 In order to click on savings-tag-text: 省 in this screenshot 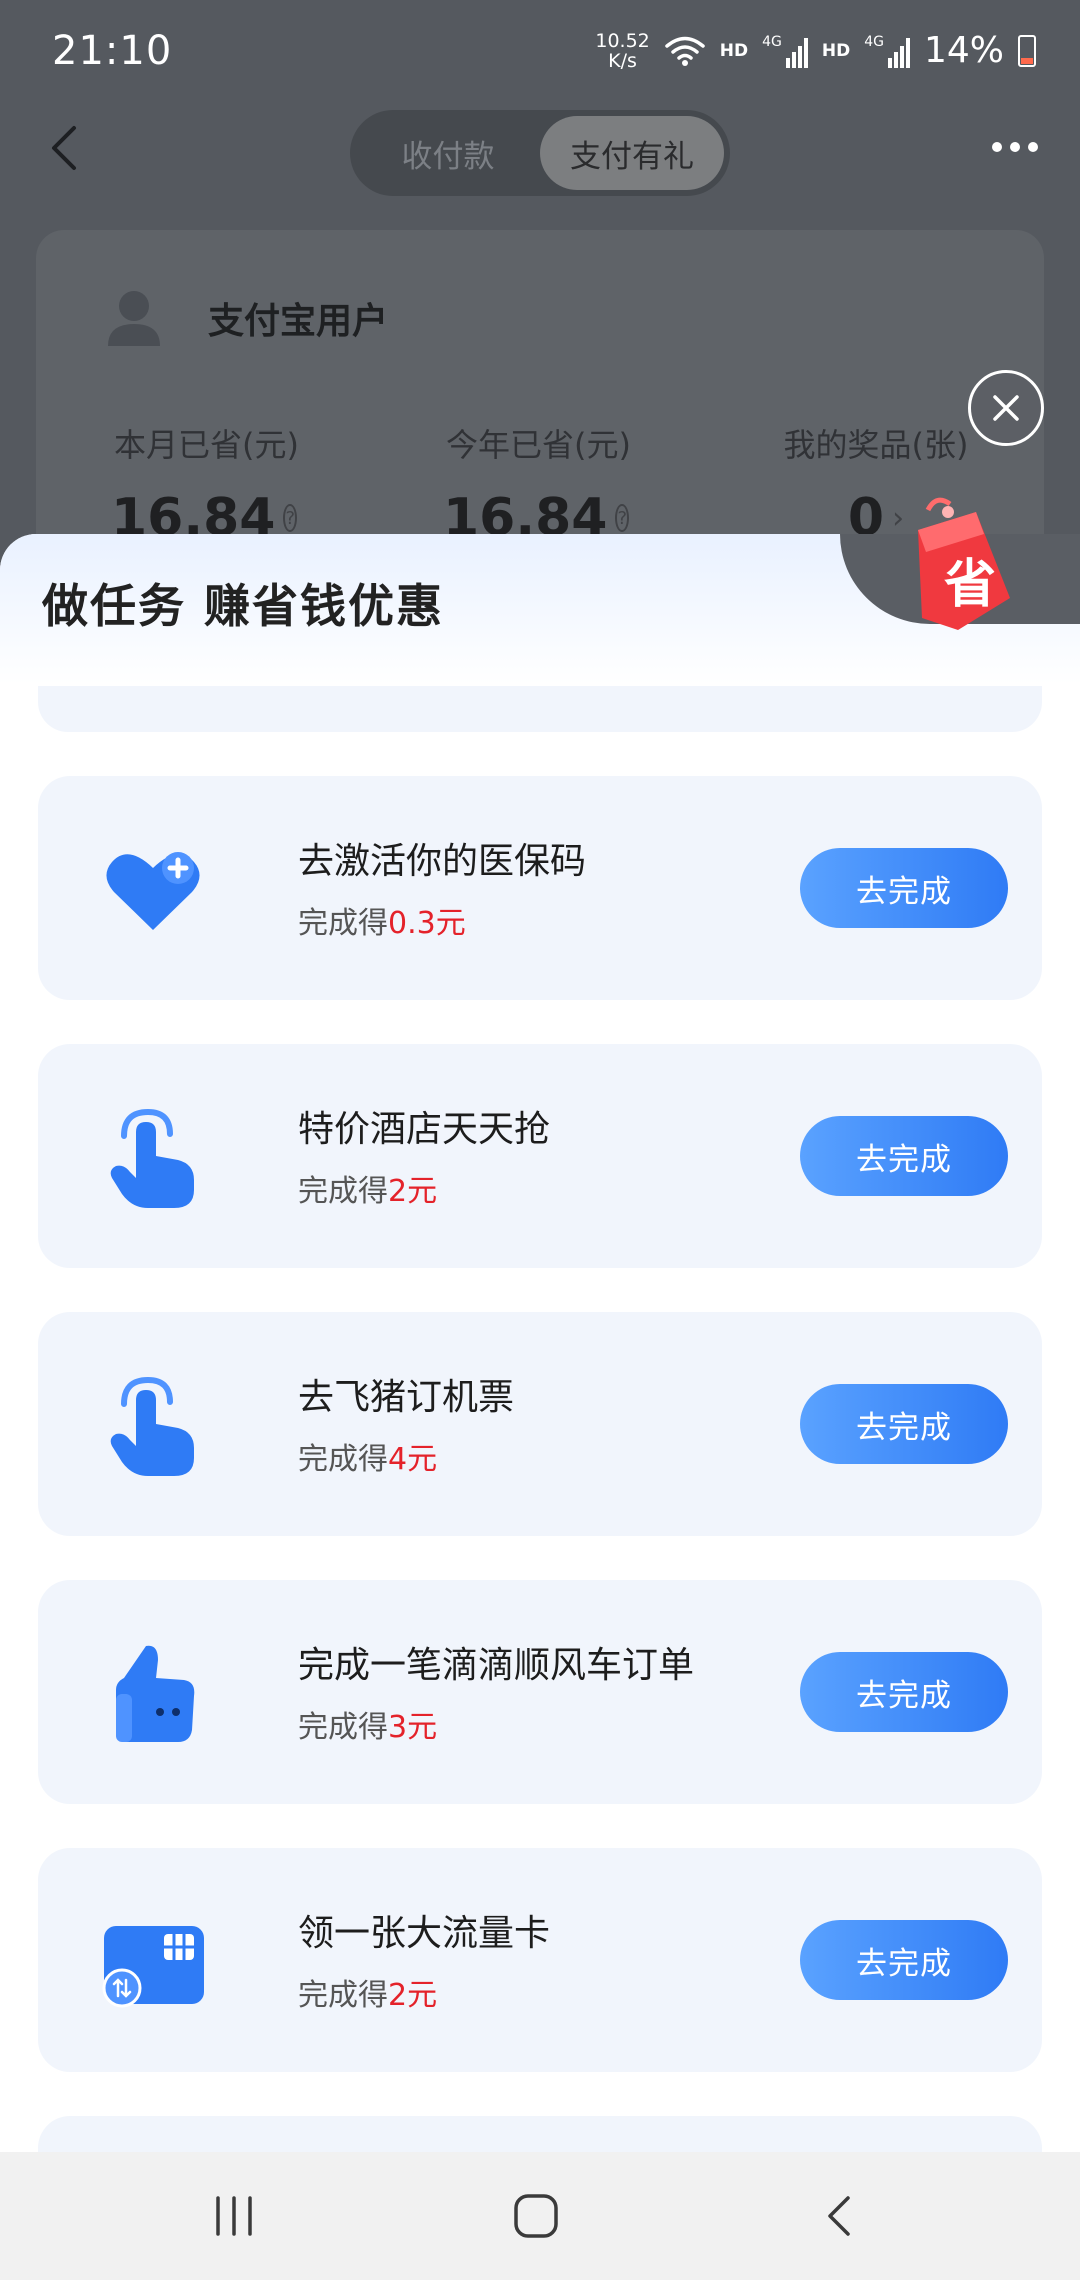, I will do `click(970, 585)`.